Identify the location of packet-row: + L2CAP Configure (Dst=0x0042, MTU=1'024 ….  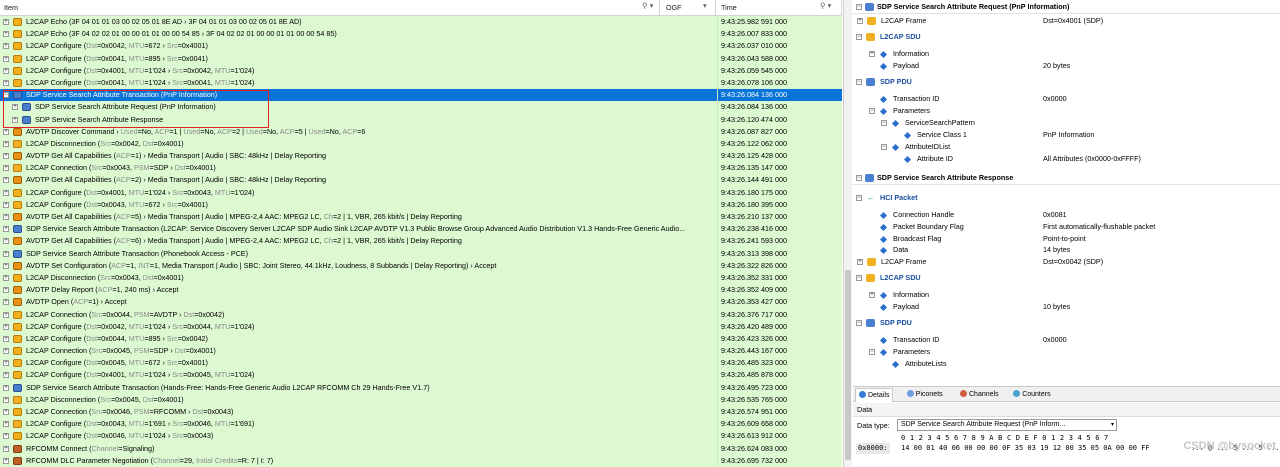
(421, 326).